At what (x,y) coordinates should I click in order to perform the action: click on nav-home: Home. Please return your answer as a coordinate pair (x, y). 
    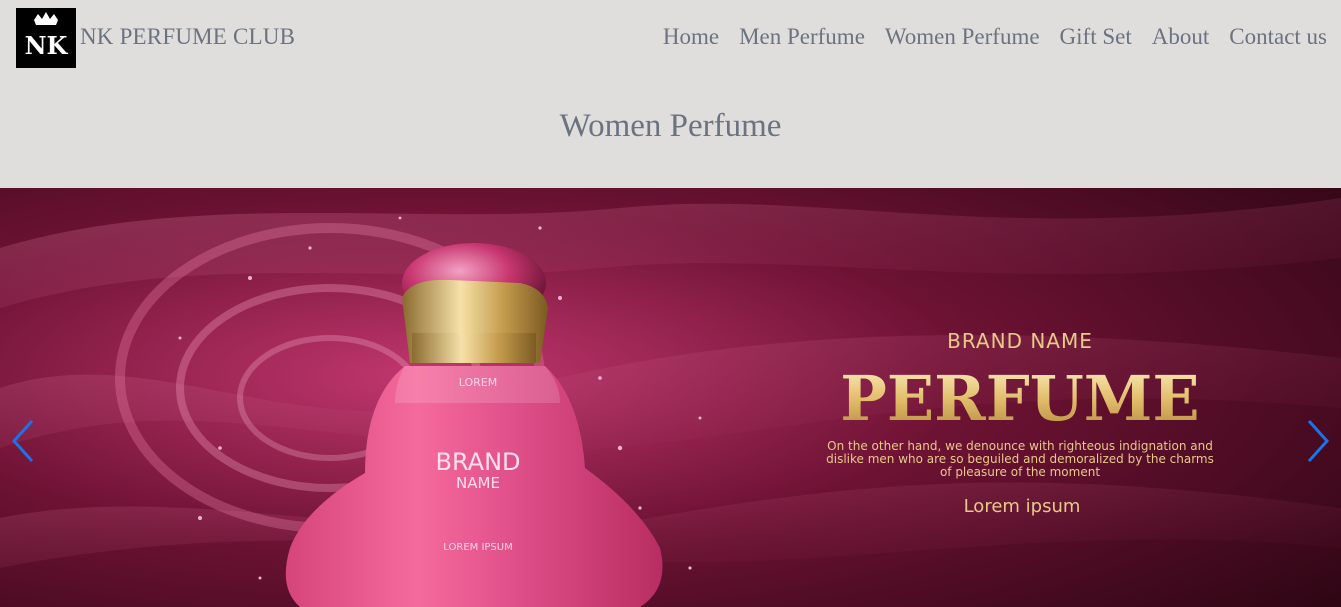
    Looking at the image, I should click on (691, 37).